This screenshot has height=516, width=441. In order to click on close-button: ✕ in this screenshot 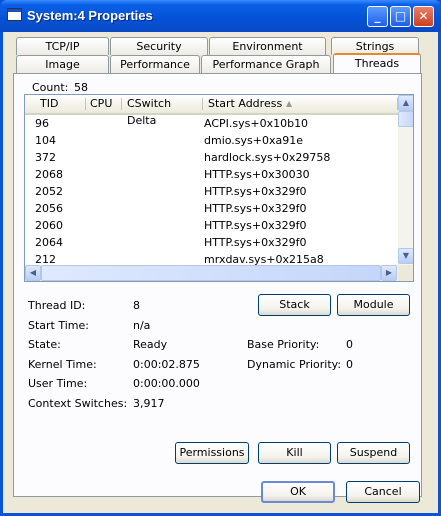, I will do `click(423, 16)`.